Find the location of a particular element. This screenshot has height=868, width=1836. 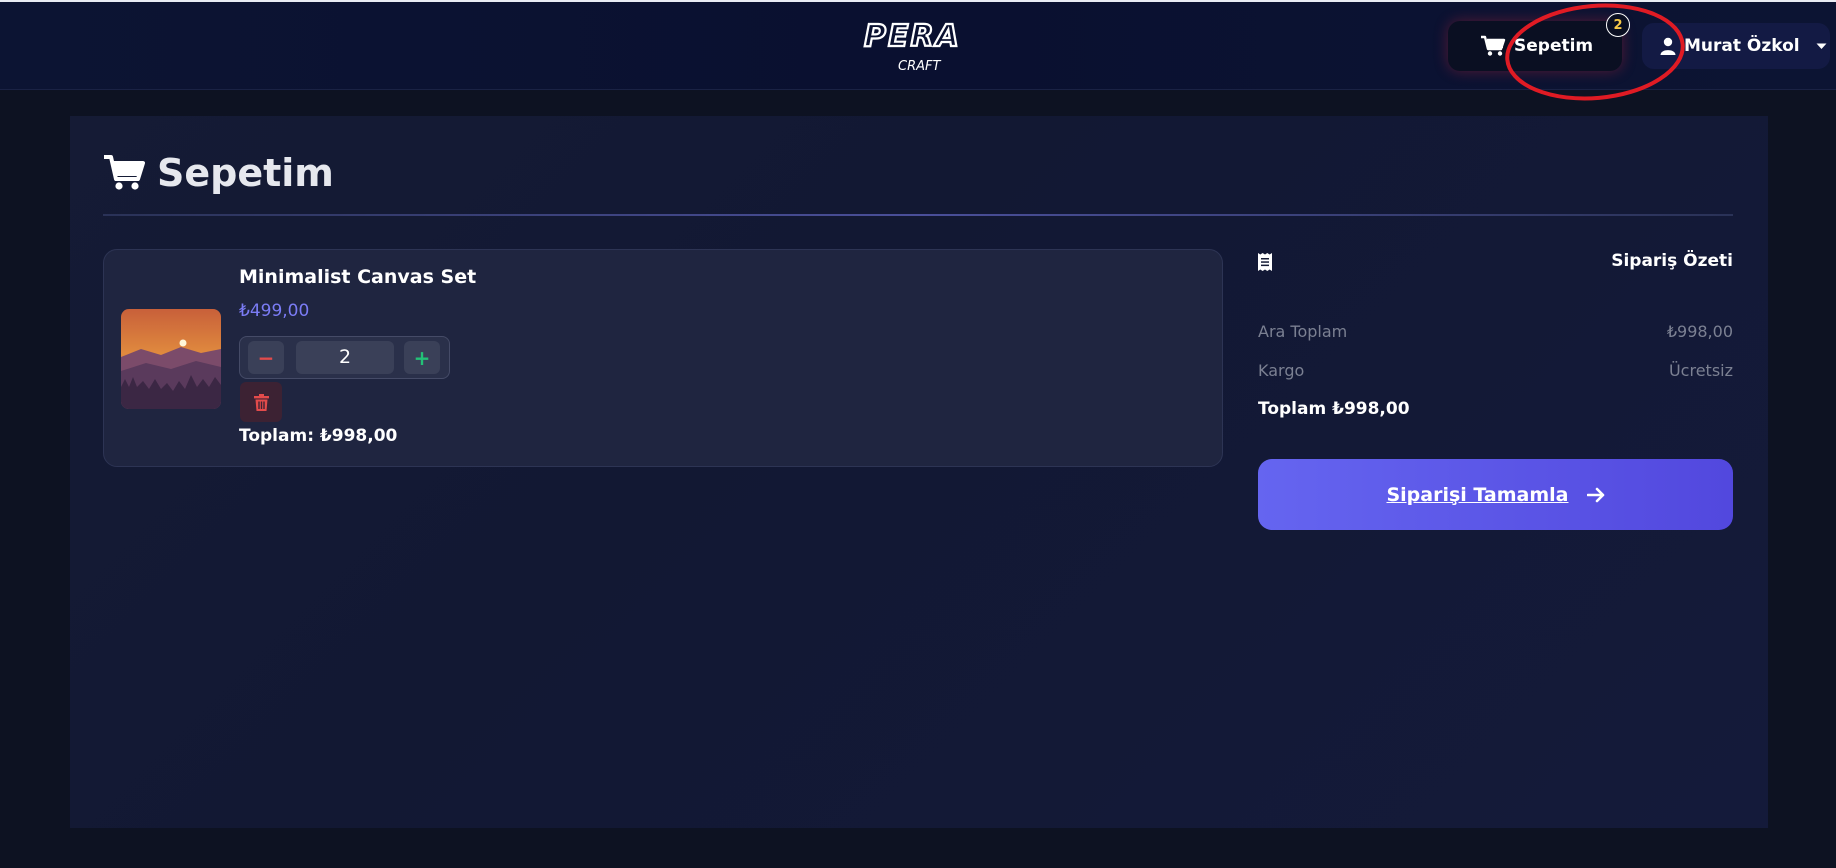

cart-count-badge: 2 is located at coordinates (1618, 25).